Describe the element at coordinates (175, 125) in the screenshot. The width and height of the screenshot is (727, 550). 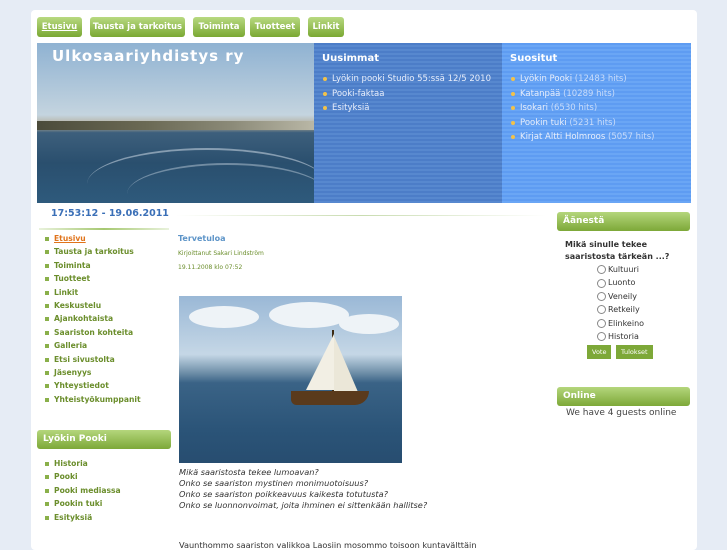
I see `island-silhouette` at that location.